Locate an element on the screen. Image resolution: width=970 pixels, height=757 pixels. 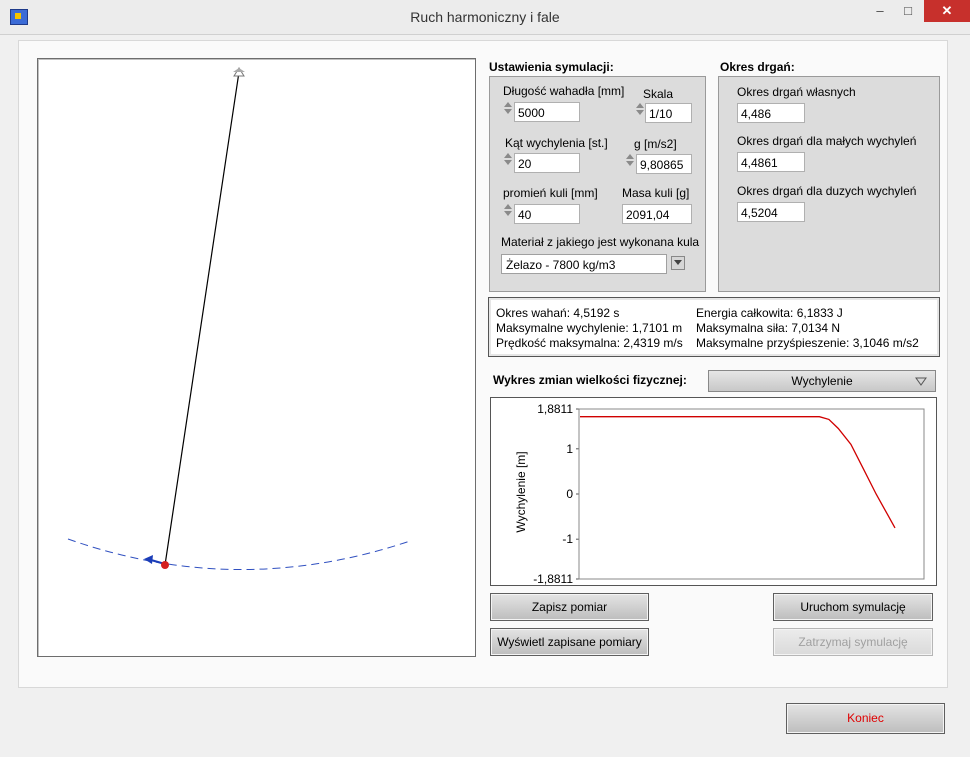
natural-period-label: Okres drgań własnych is located at coordinates (796, 92).